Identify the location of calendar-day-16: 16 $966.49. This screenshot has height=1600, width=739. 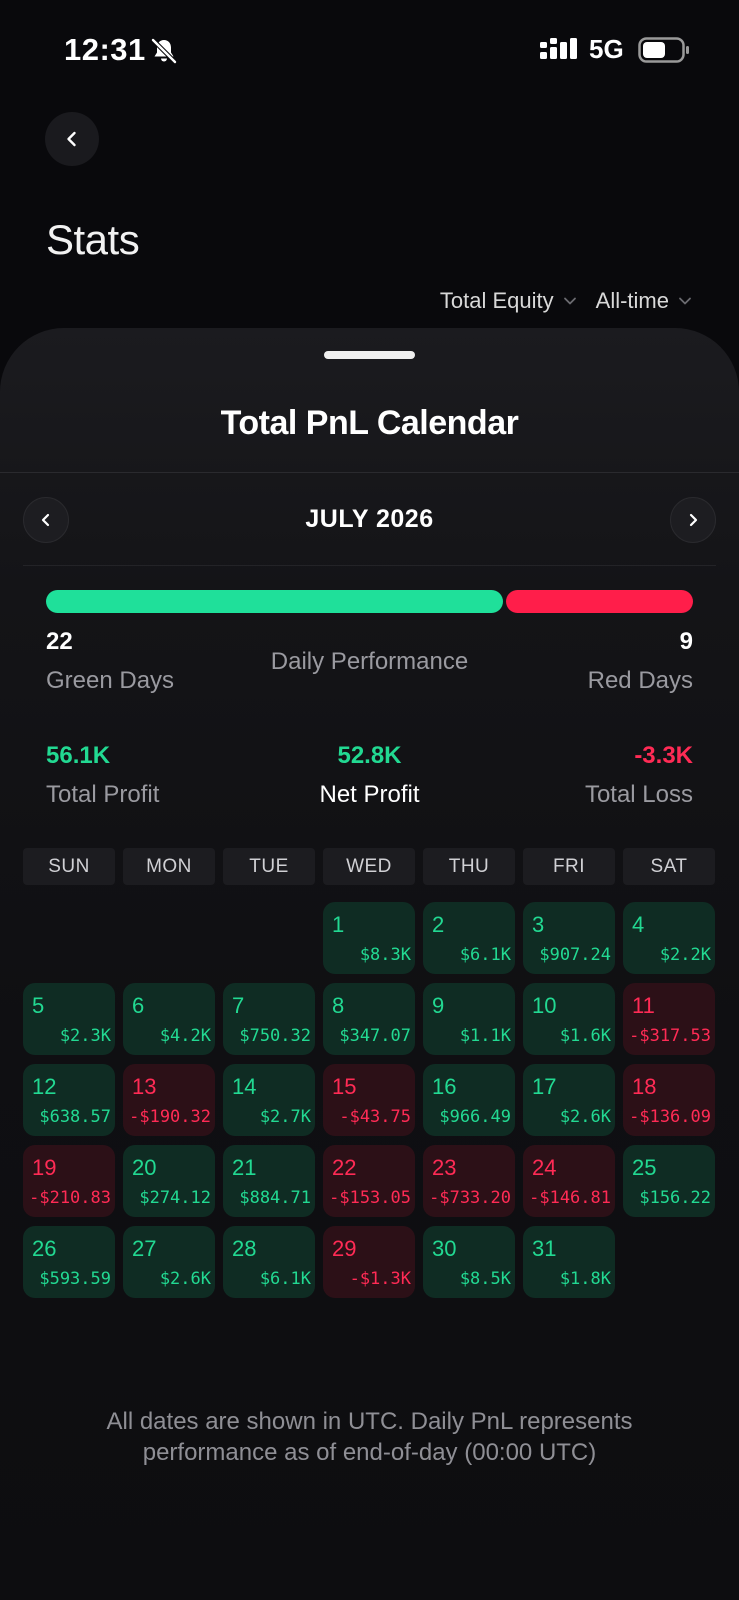
(469, 1100).